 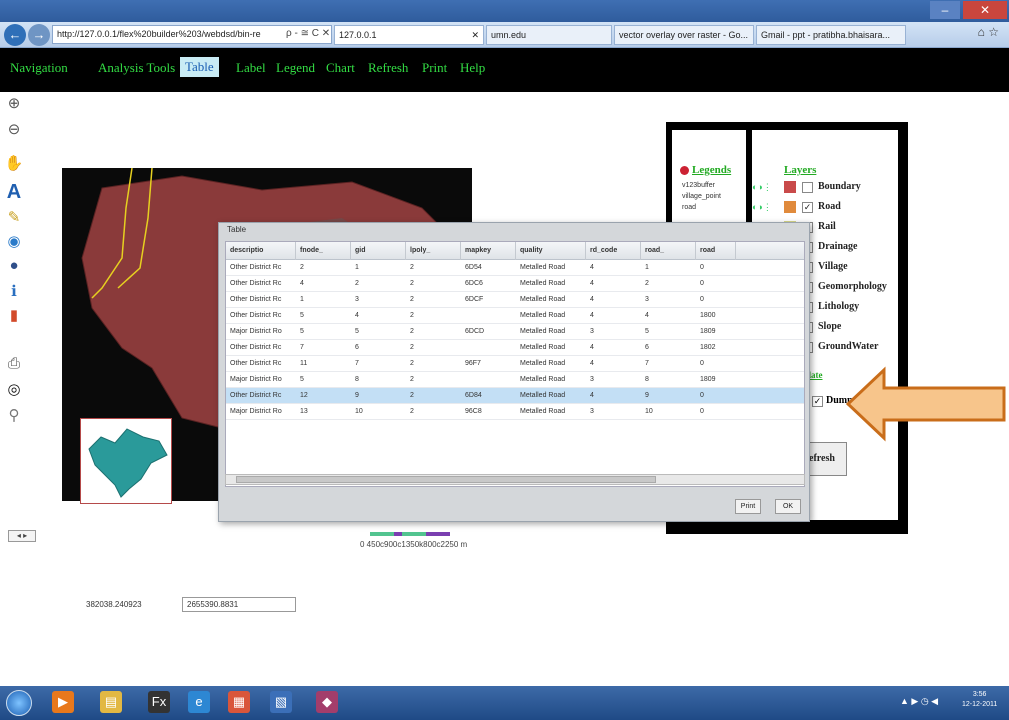 What do you see at coordinates (14, 164) in the screenshot?
I see `pan-icon: ✋` at bounding box center [14, 164].